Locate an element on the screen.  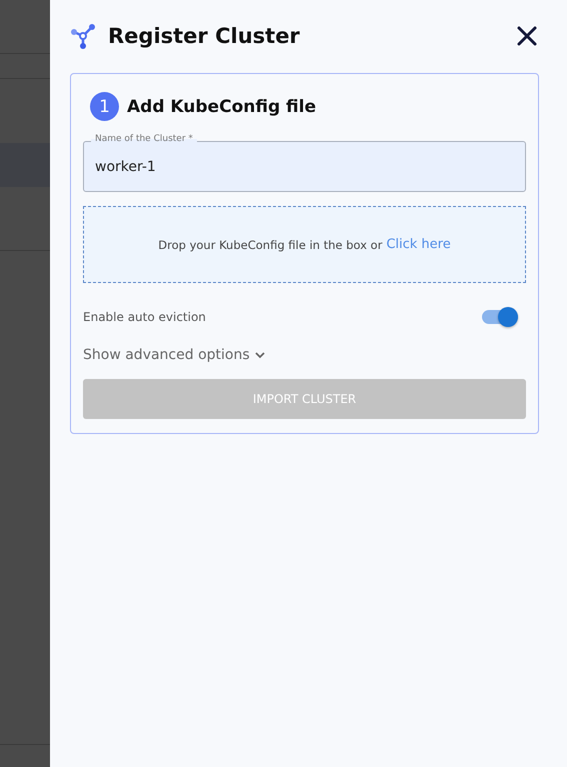
close-button is located at coordinates (527, 36).